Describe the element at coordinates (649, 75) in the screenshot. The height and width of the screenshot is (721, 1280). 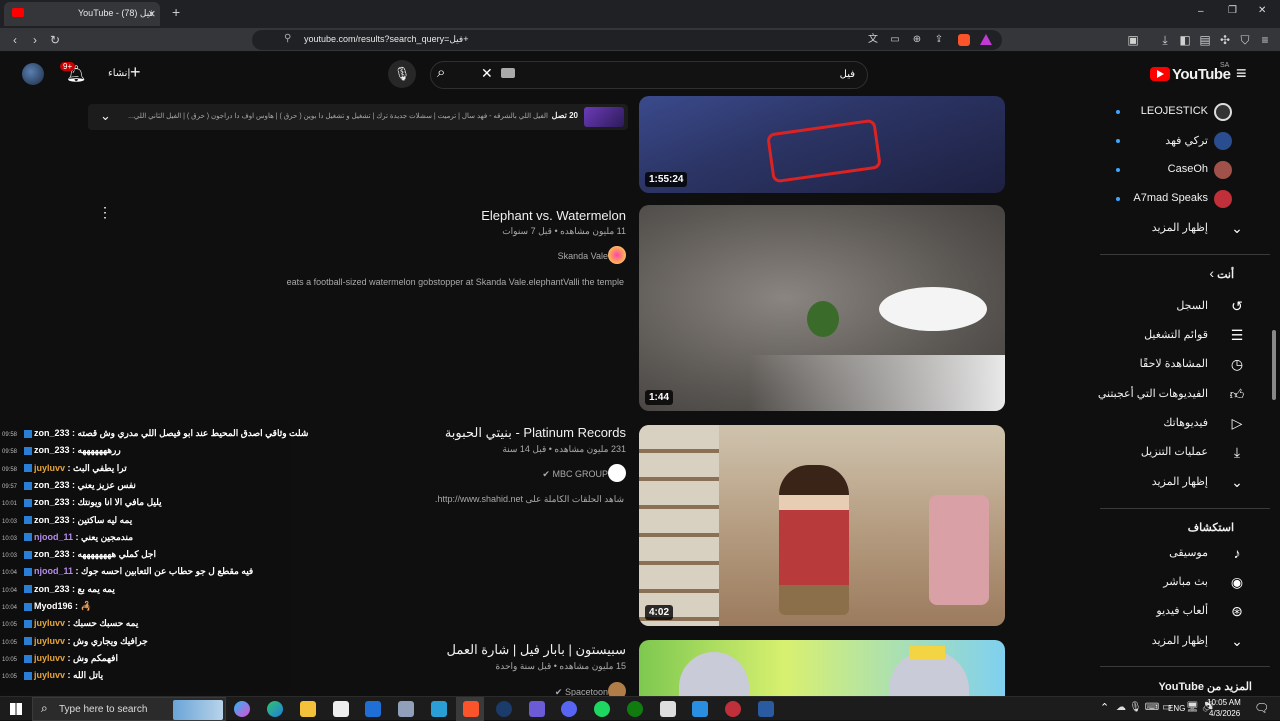
I see `search-bar: ⌕ ✕ فيل` at that location.